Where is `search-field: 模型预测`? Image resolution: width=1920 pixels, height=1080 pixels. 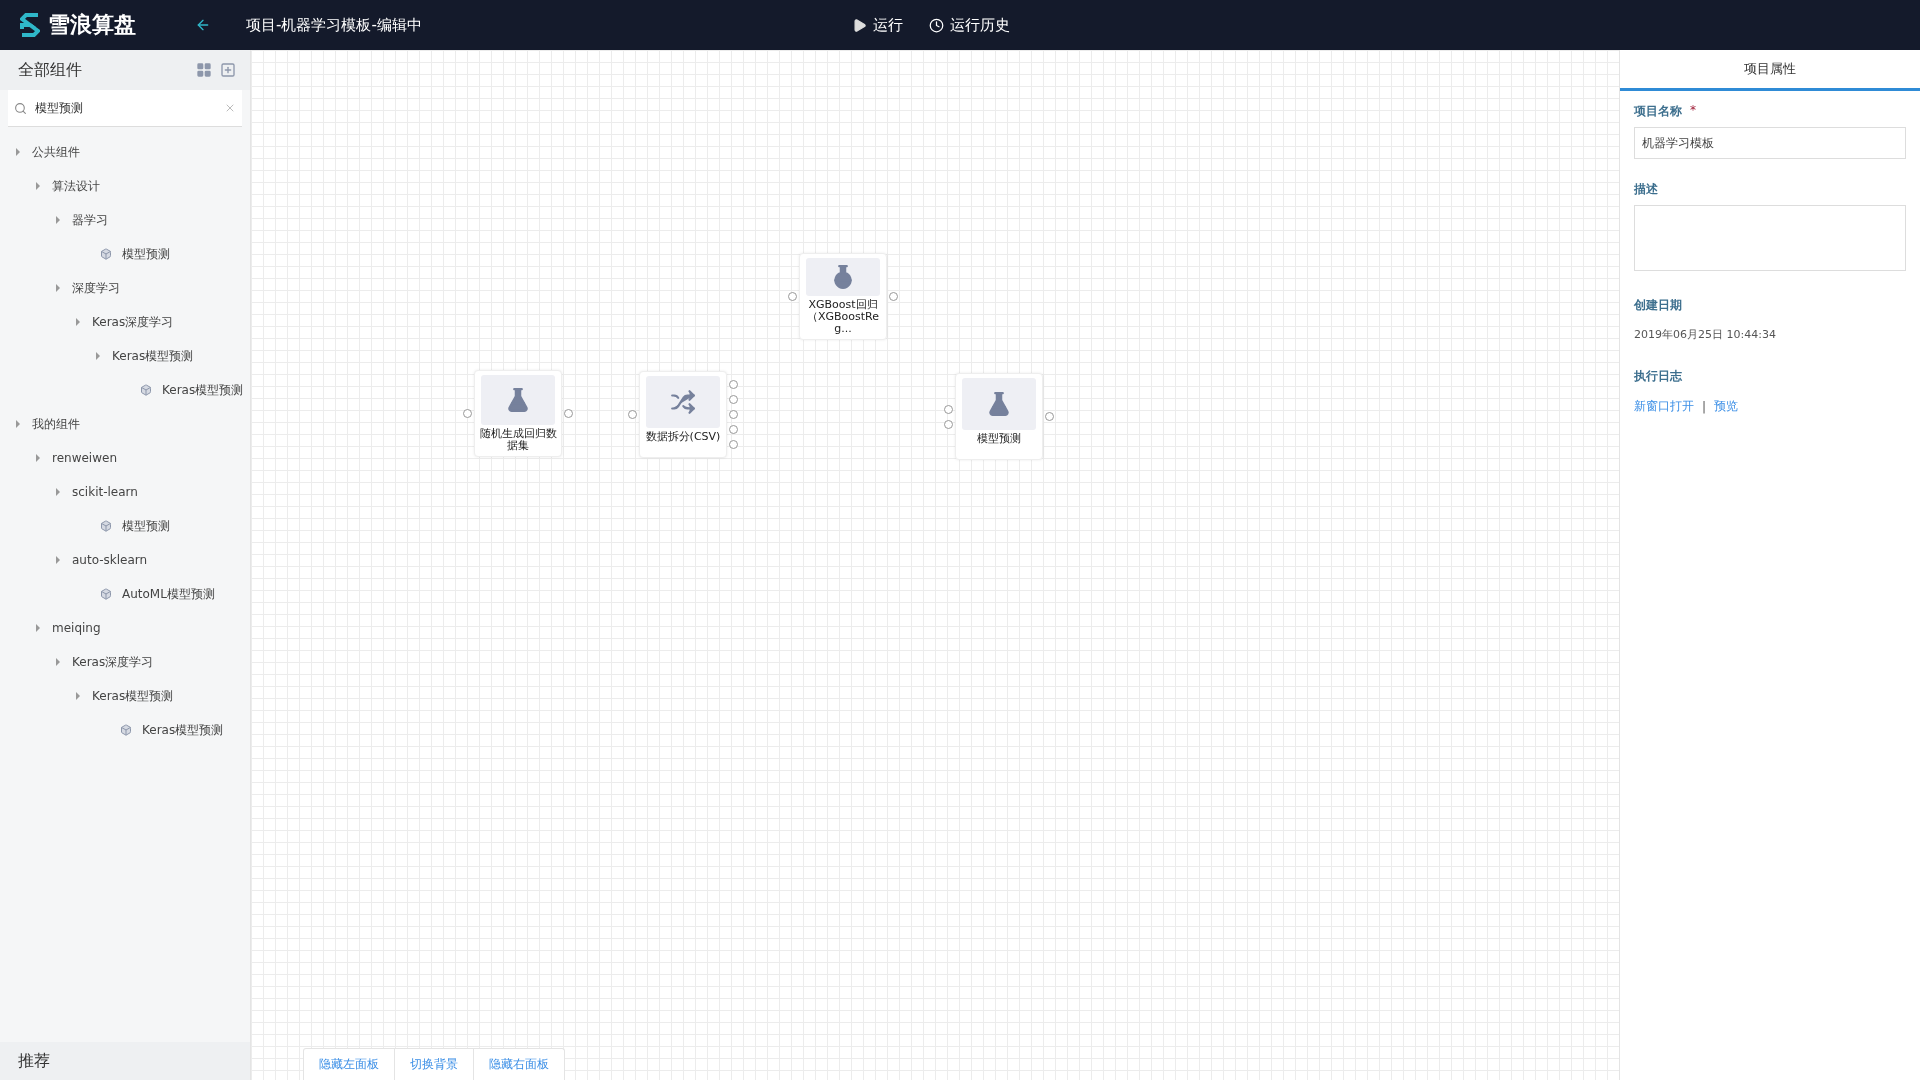 search-field: 模型预测 is located at coordinates (125, 108).